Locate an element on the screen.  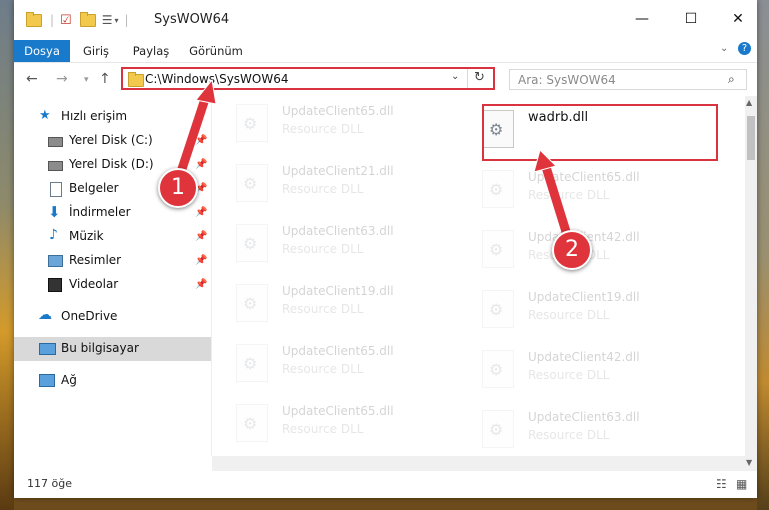
address-dropdown-icon: ⌄ is located at coordinates (455, 76).